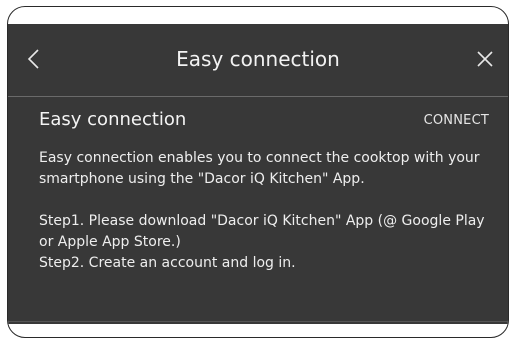 This screenshot has width=515, height=338. Describe the element at coordinates (167, 263) in the screenshot. I see `step-2-text: Step2. Create an account and log in.` at that location.